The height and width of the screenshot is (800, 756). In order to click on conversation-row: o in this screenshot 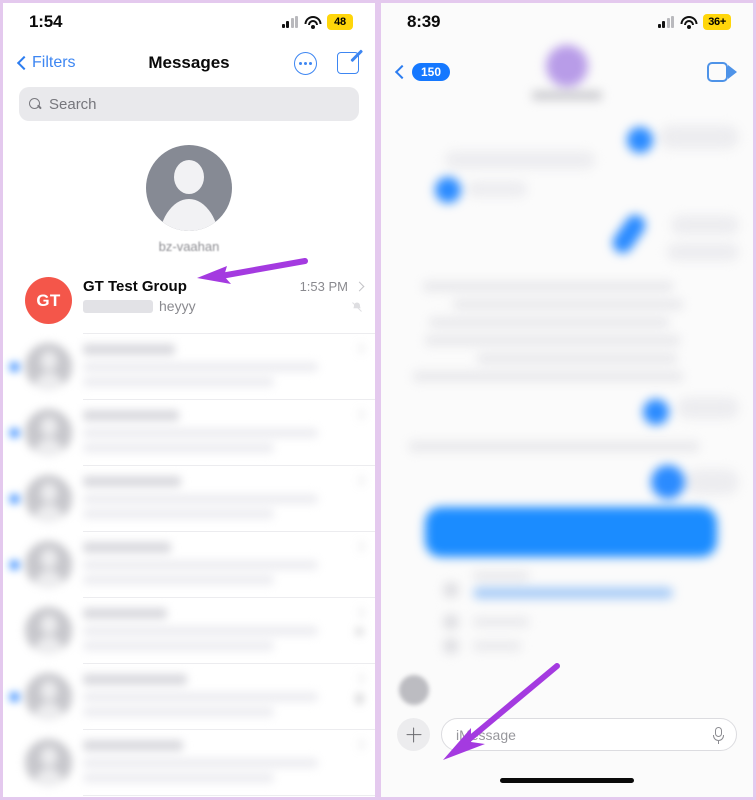, I will do `click(189, 630)`.